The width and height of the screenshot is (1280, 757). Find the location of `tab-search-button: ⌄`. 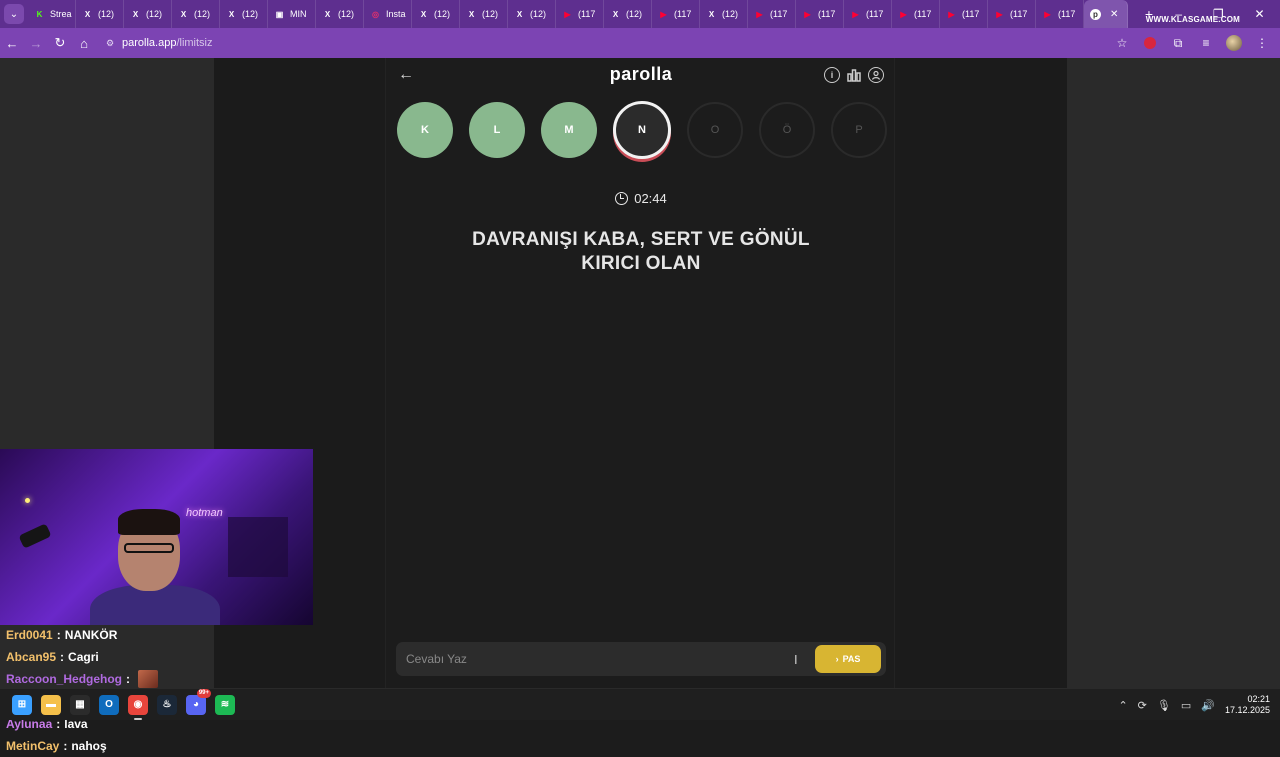

tab-search-button: ⌄ is located at coordinates (14, 14).